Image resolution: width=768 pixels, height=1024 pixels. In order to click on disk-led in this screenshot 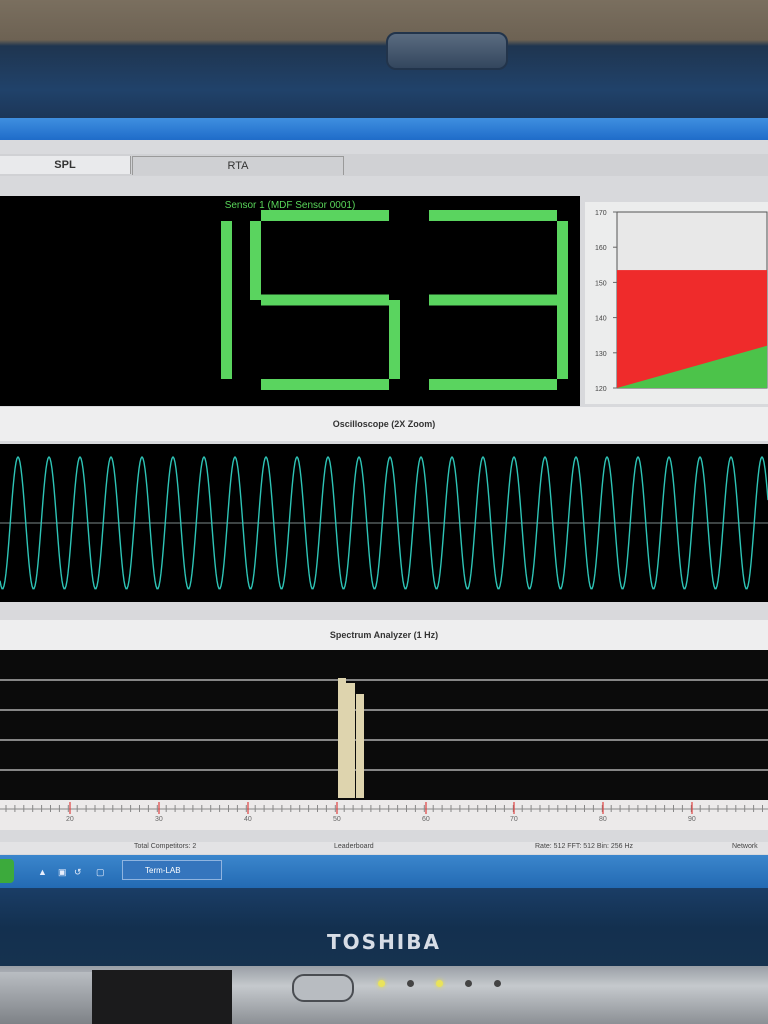, I will do `click(439, 983)`.